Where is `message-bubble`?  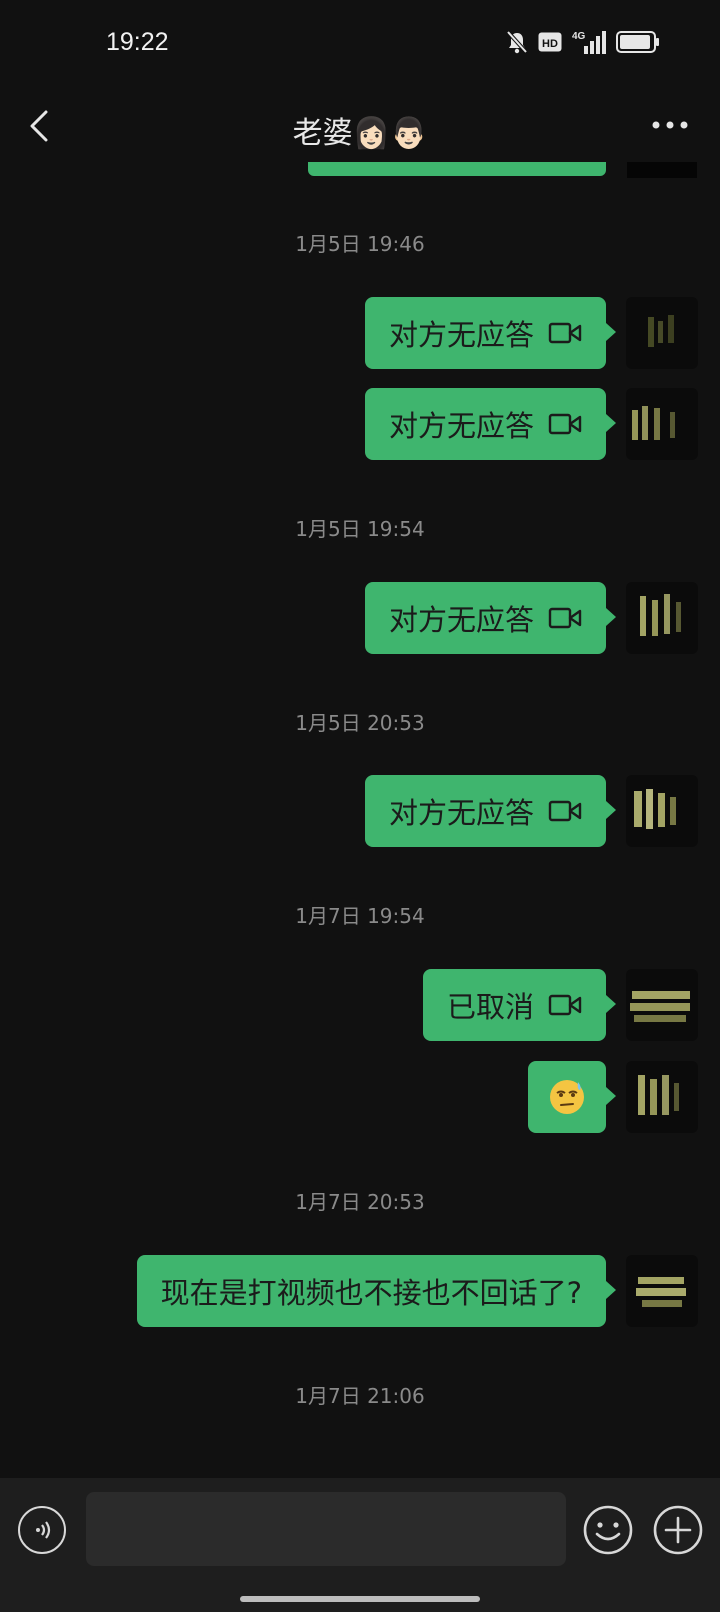
message-bubble is located at coordinates (572, 1097).